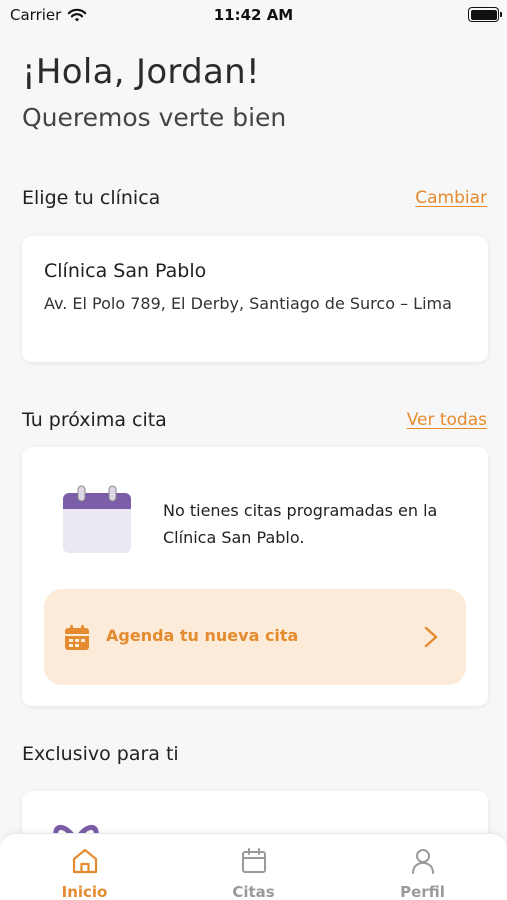  I want to click on view-all-link: Ver todas, so click(447, 420).